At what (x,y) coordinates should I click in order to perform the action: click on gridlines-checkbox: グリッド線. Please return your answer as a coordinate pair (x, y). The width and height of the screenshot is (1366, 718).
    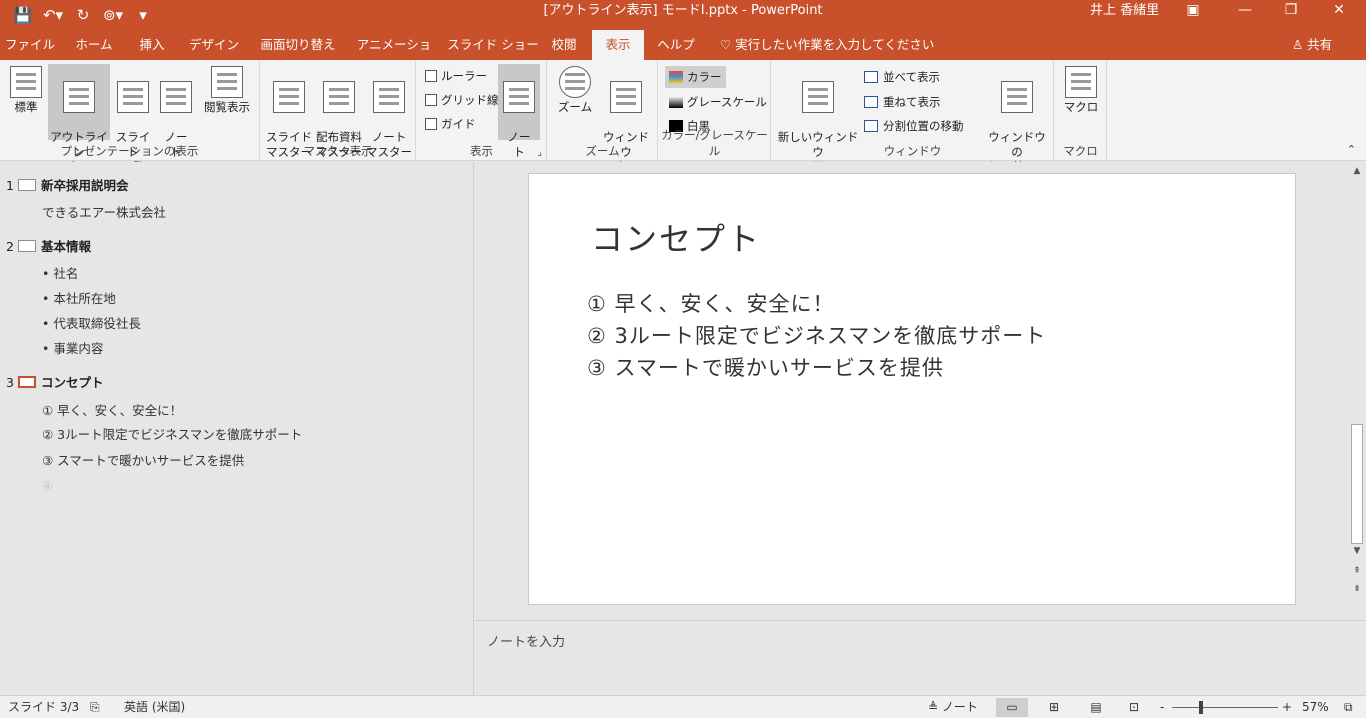
    Looking at the image, I should click on (462, 100).